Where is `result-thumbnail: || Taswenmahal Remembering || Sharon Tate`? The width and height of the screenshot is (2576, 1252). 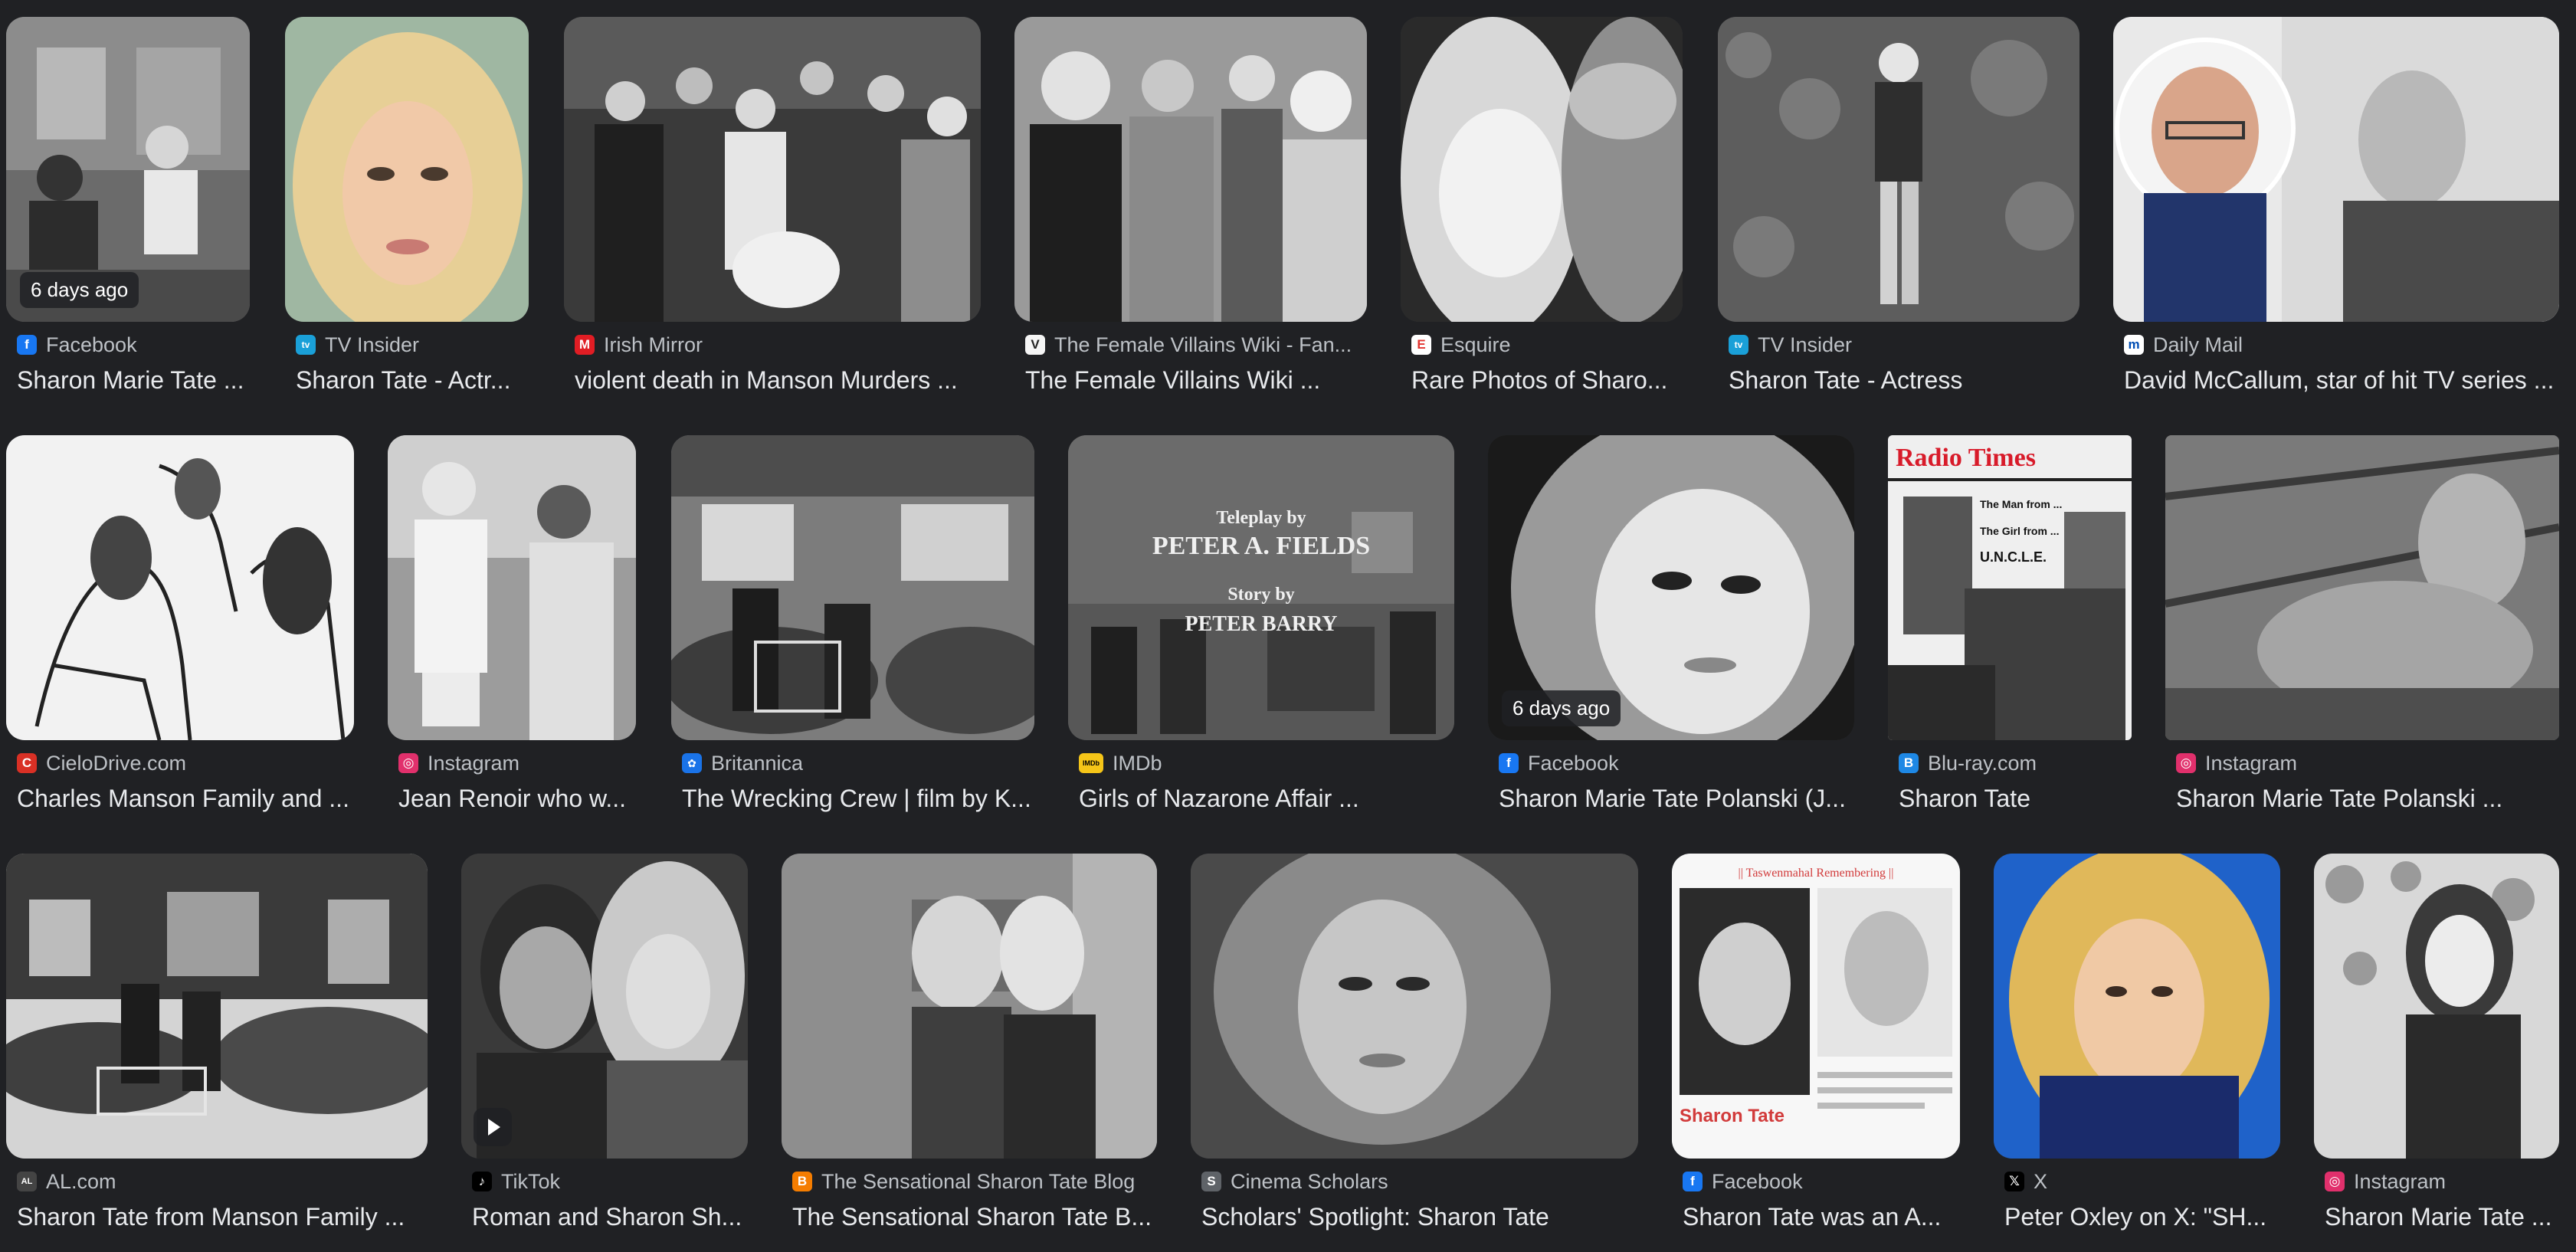
result-thumbnail: || Taswenmahal Remembering || Sharon Tate is located at coordinates (1816, 1006).